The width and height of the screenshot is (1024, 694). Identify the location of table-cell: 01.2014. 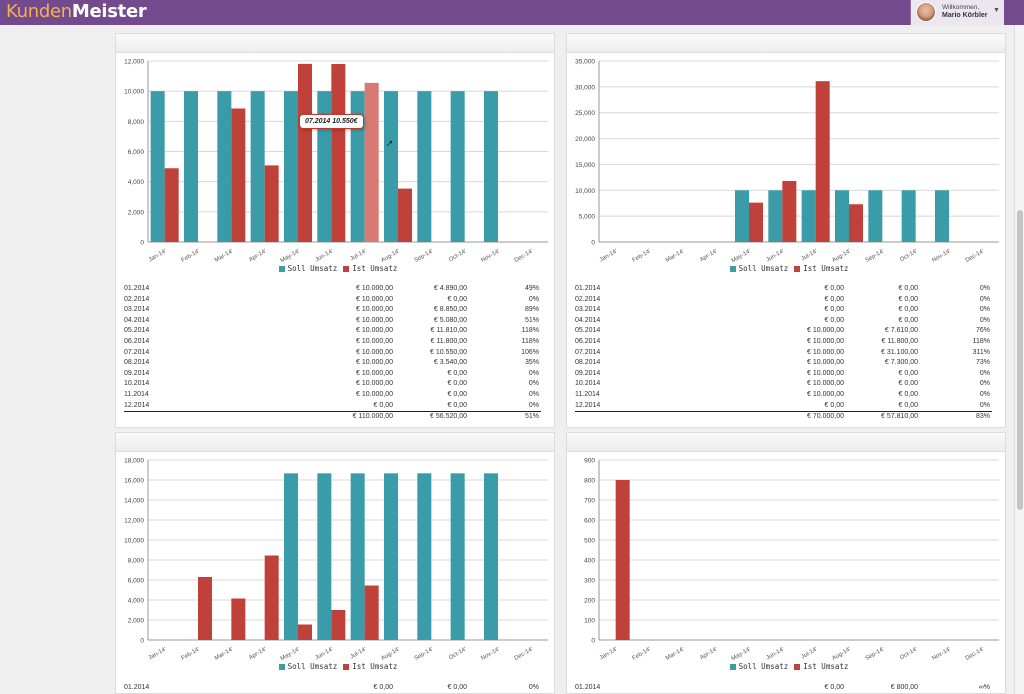
(137, 288).